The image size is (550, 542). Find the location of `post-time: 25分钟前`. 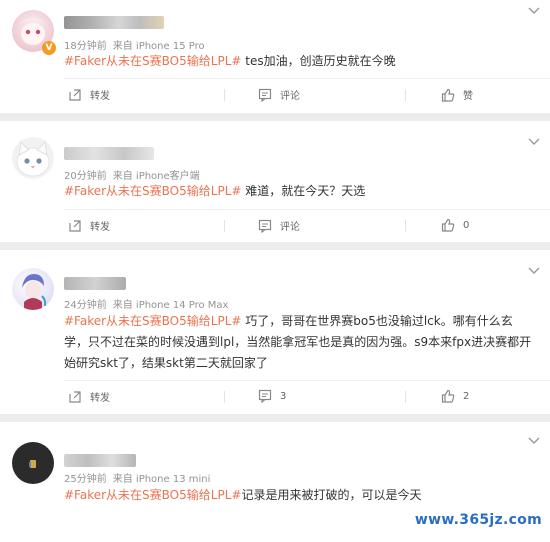

post-time: 25分钟前 is located at coordinates (85, 479).